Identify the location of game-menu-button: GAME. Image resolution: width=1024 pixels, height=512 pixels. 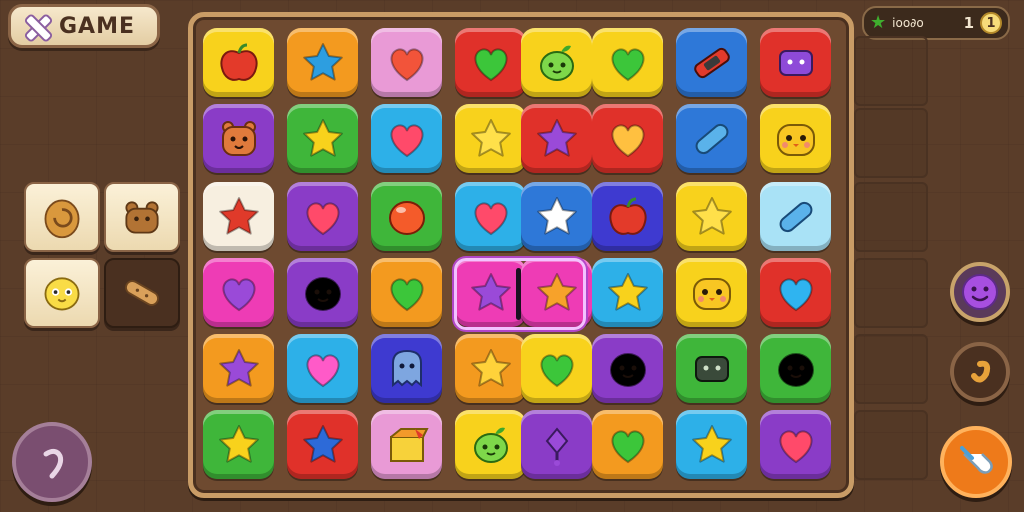
(84, 26).